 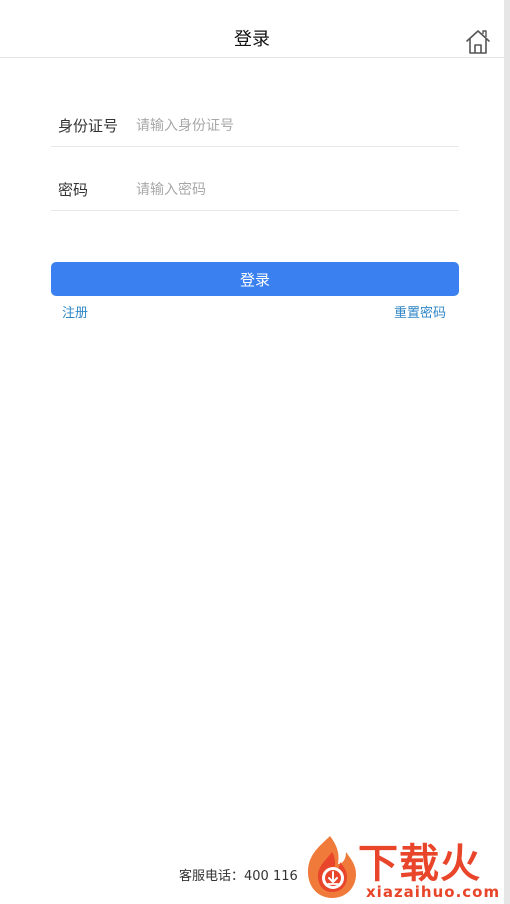 I want to click on page-title: 登录, so click(x=252, y=39).